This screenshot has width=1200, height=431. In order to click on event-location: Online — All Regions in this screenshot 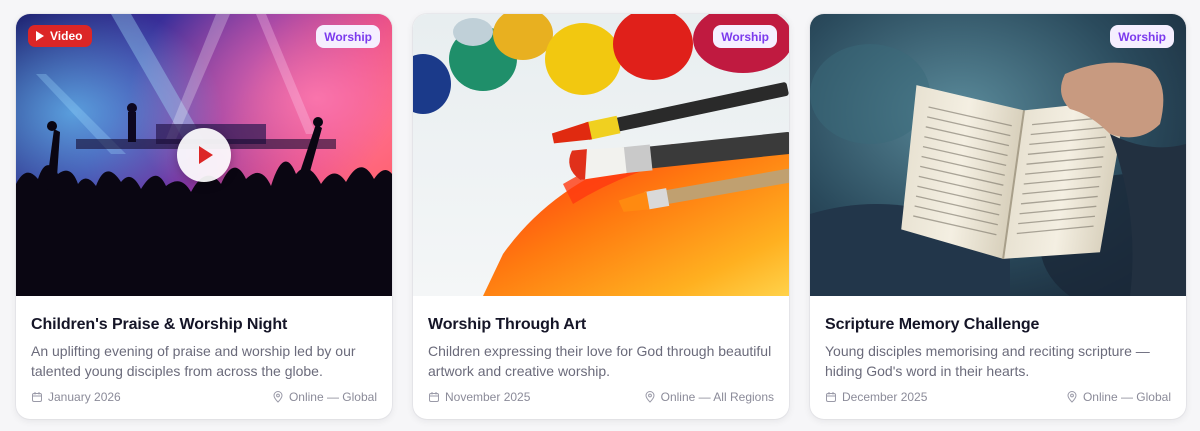, I will do `click(709, 397)`.